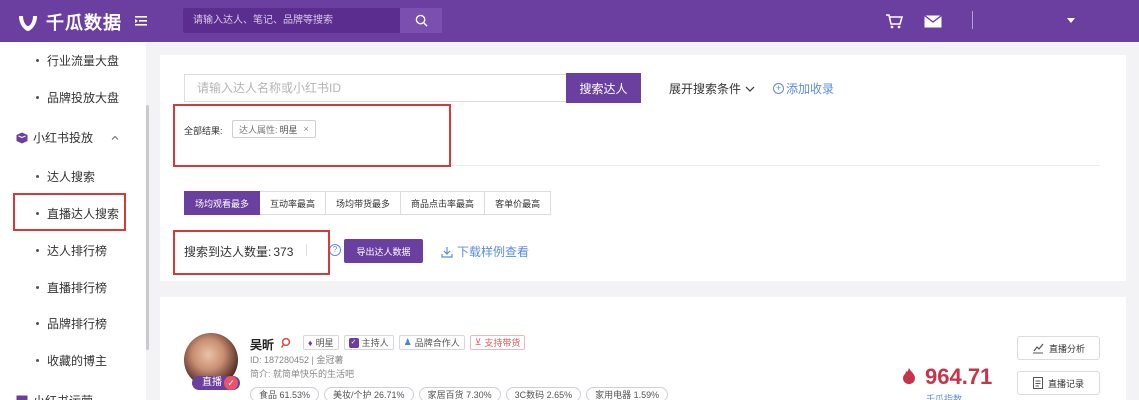  I want to click on highlight-box-sidebar, so click(69, 212).